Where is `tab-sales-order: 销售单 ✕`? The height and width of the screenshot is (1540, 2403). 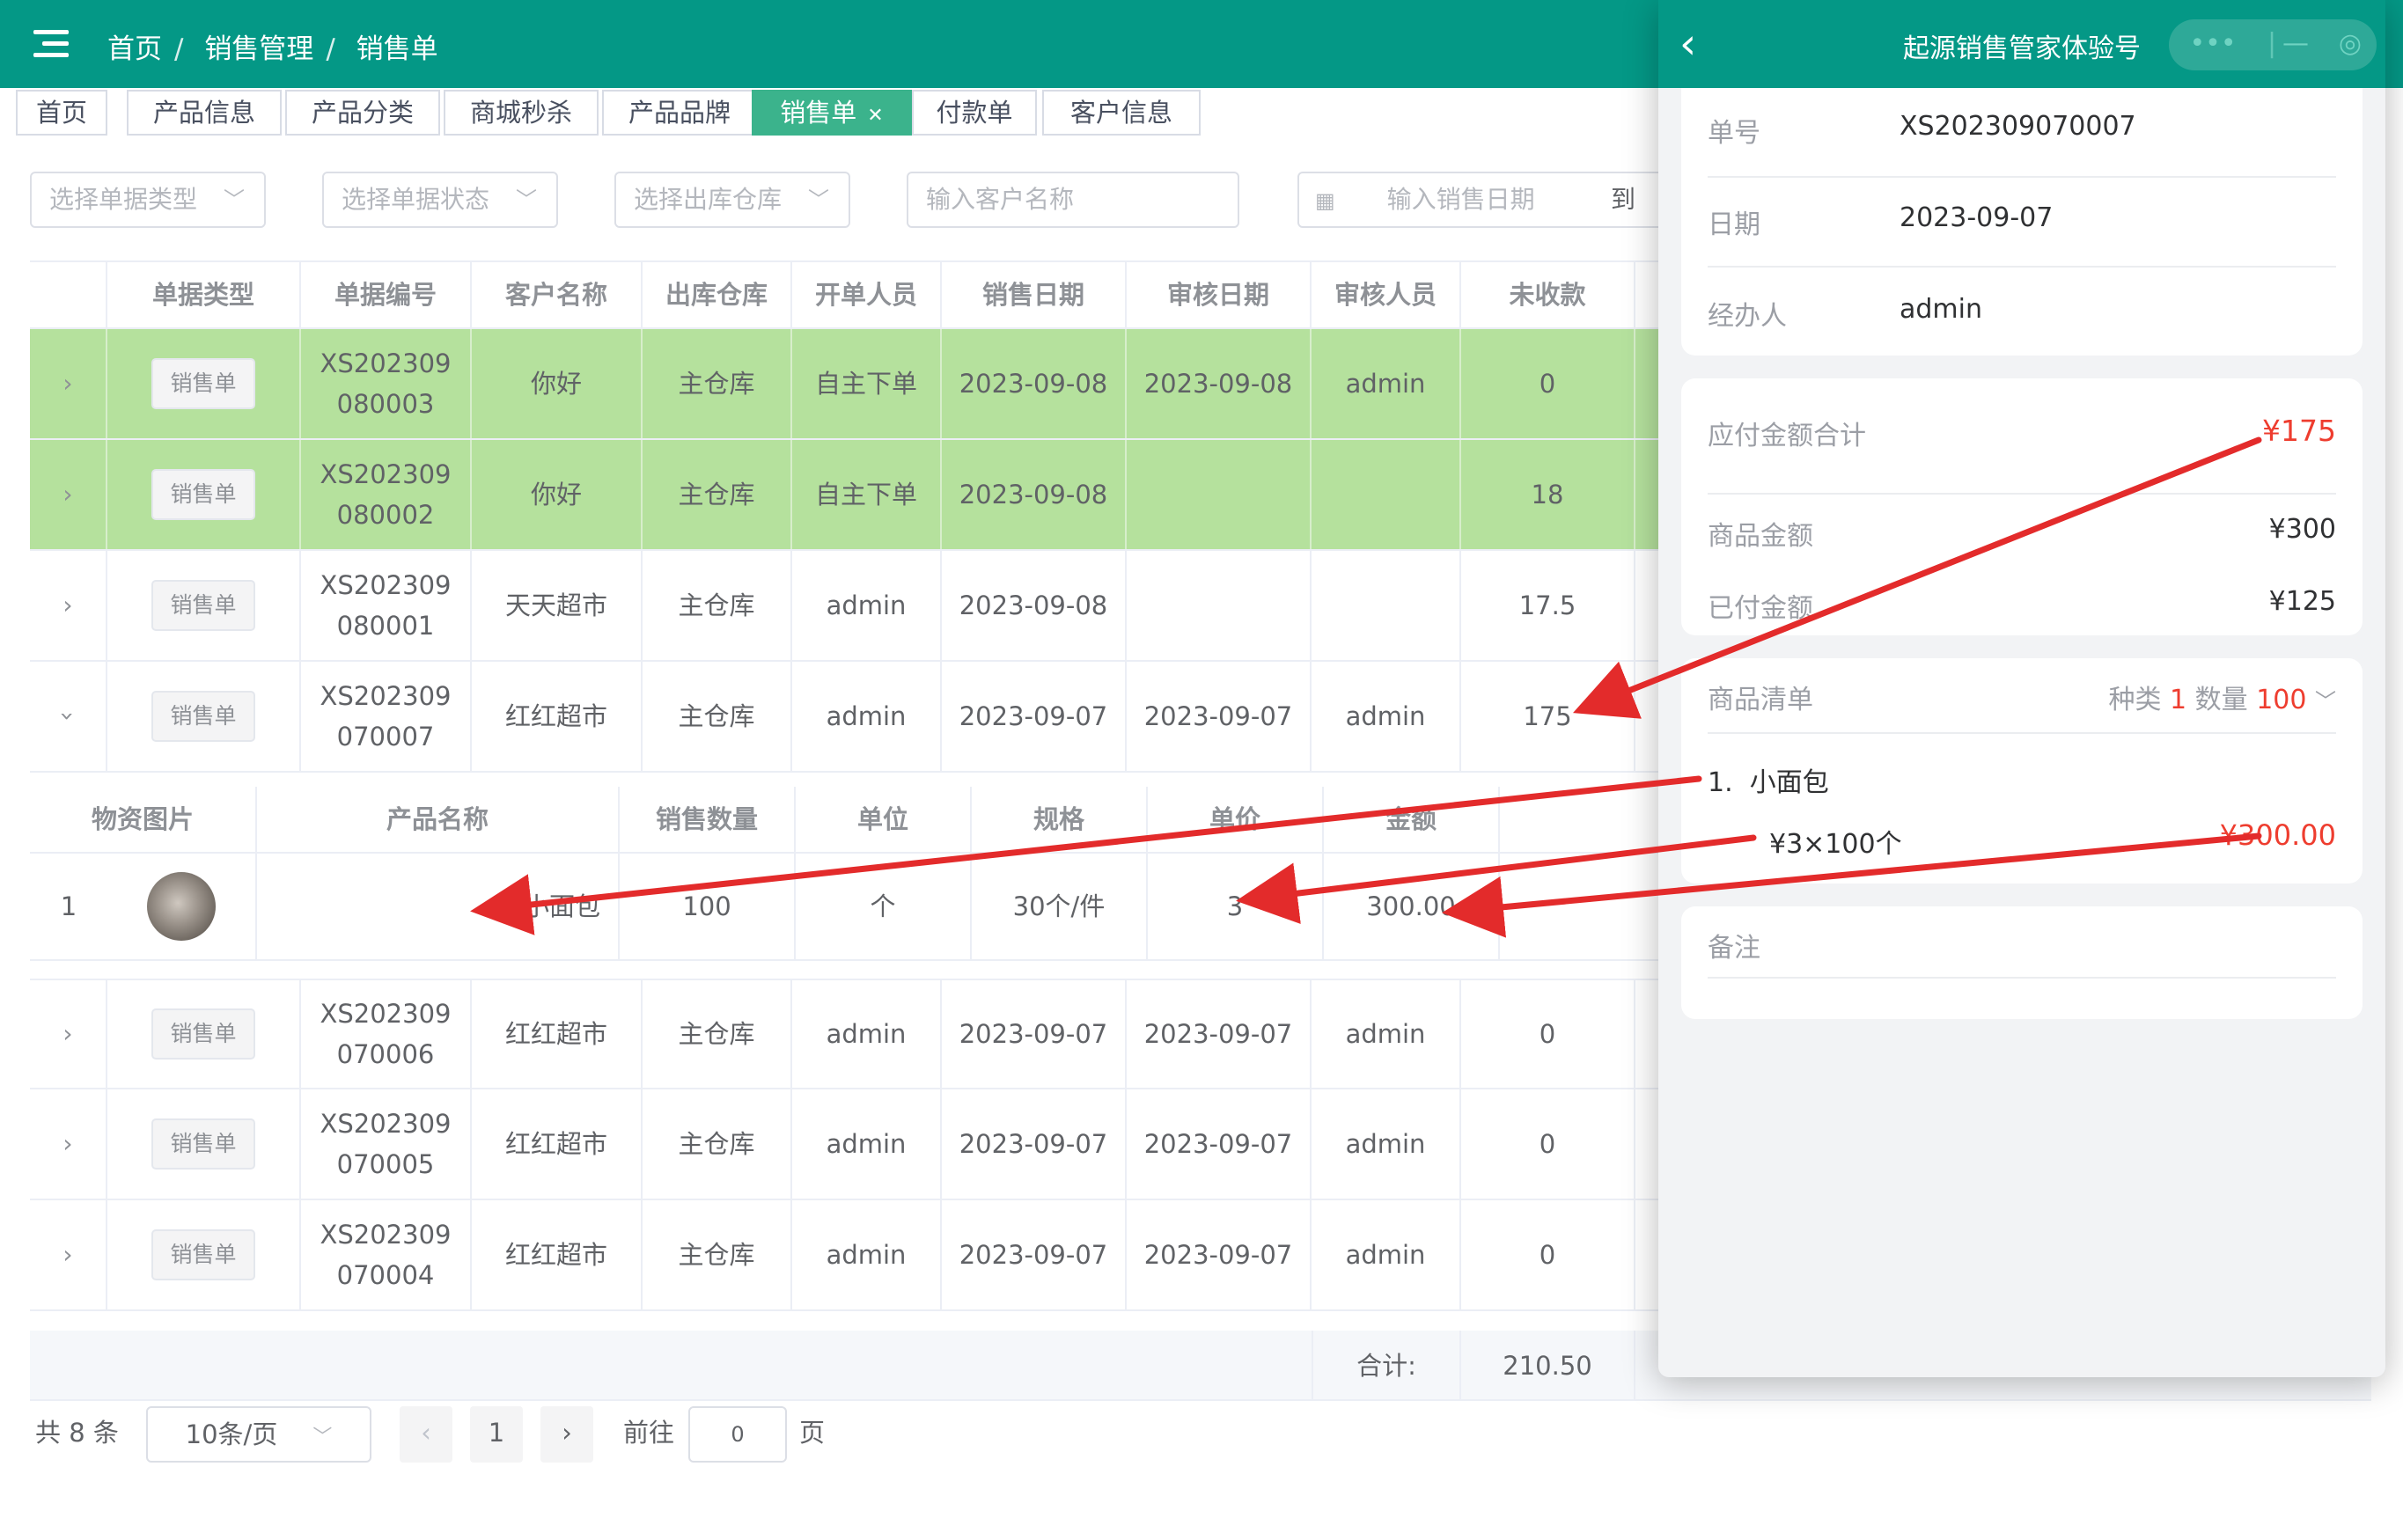
tab-sales-order: 销售单 ✕ is located at coordinates (832, 113).